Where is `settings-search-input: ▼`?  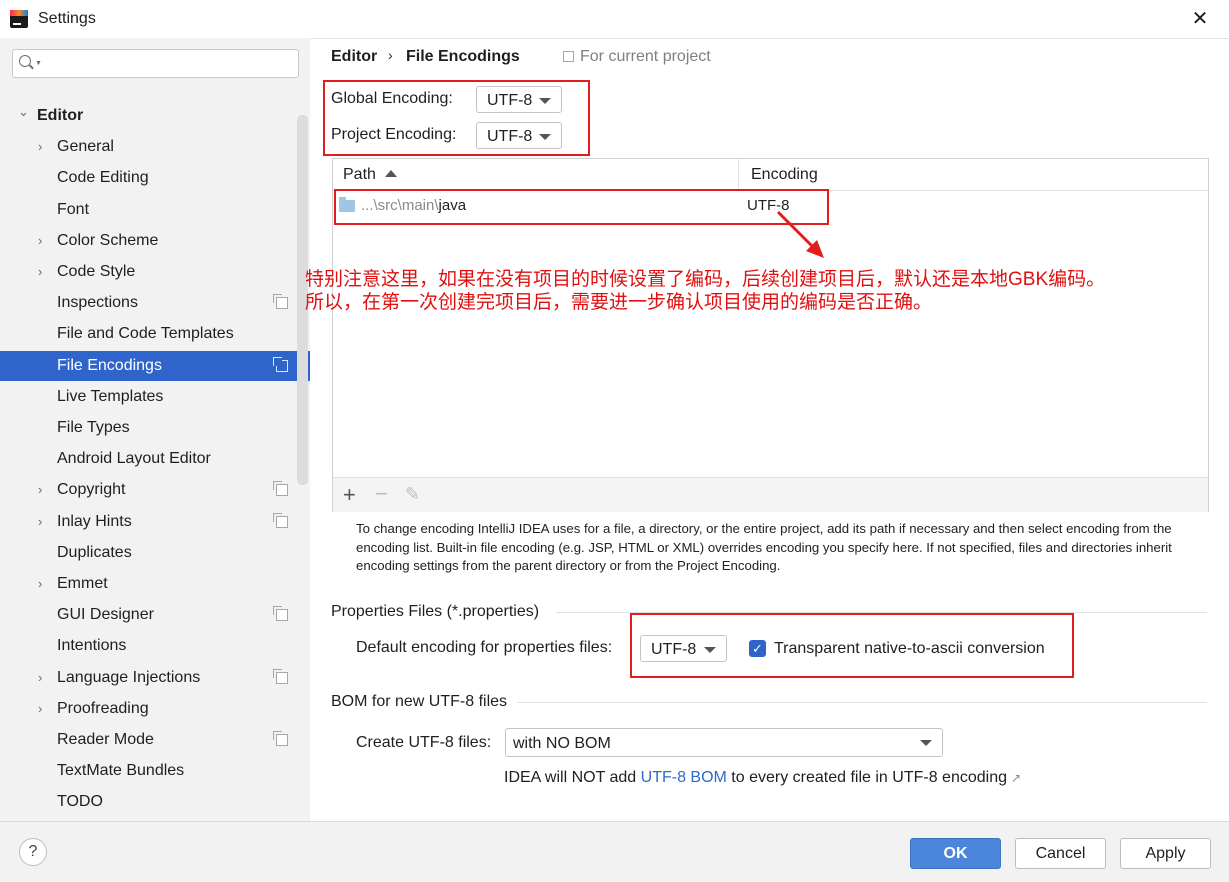
settings-search-input: ▼ is located at coordinates (155, 63).